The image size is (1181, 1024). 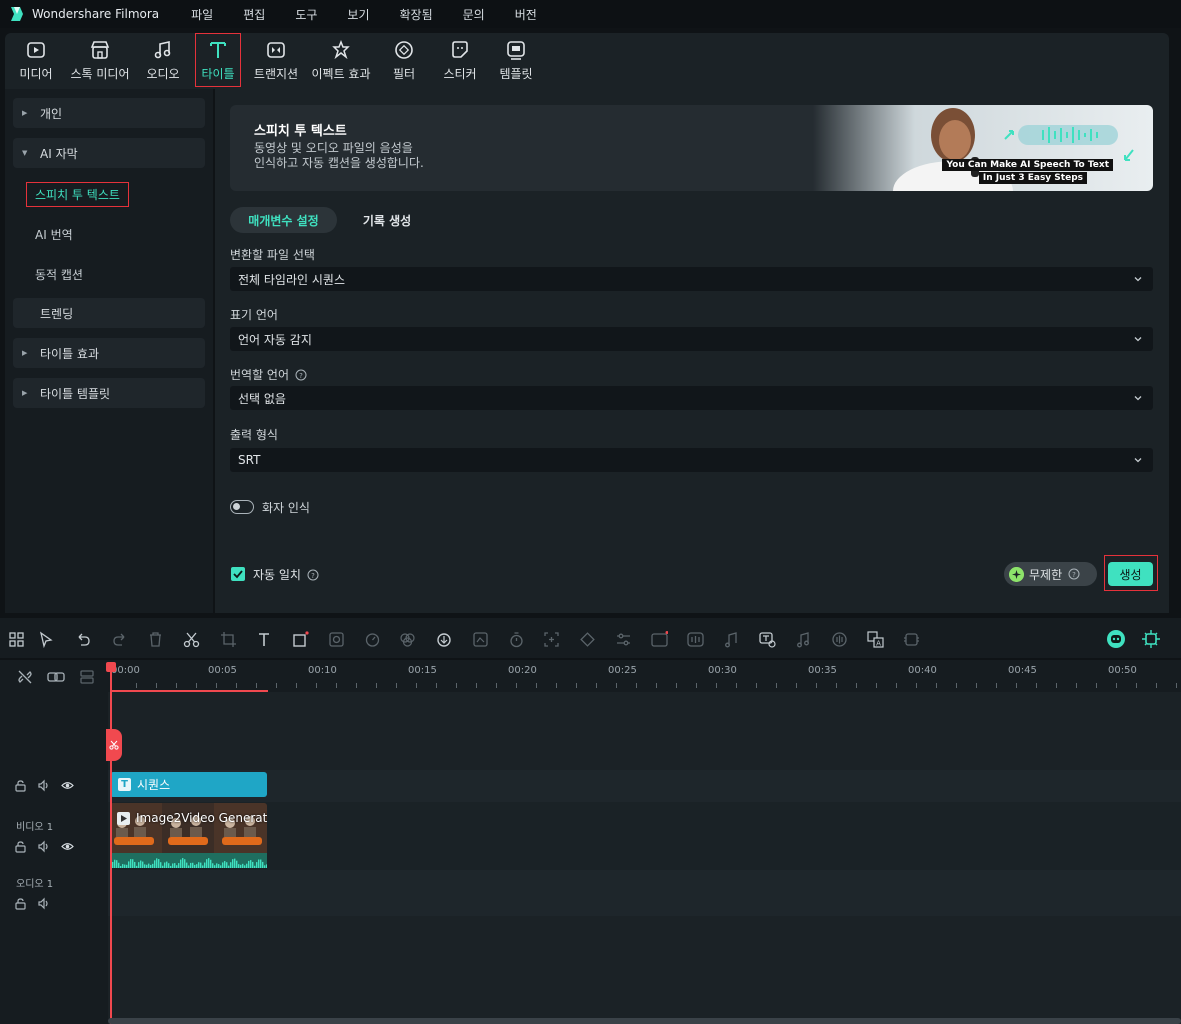 What do you see at coordinates (16, 639) in the screenshot?
I see `layout-grid-icon` at bounding box center [16, 639].